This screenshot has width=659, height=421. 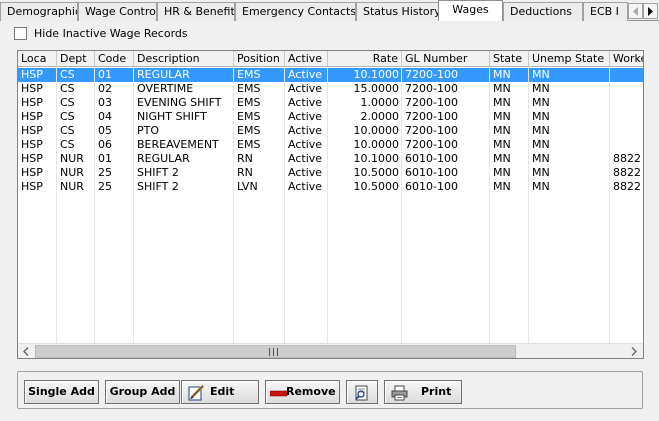 I want to click on edit-button: Edit, so click(x=220, y=392).